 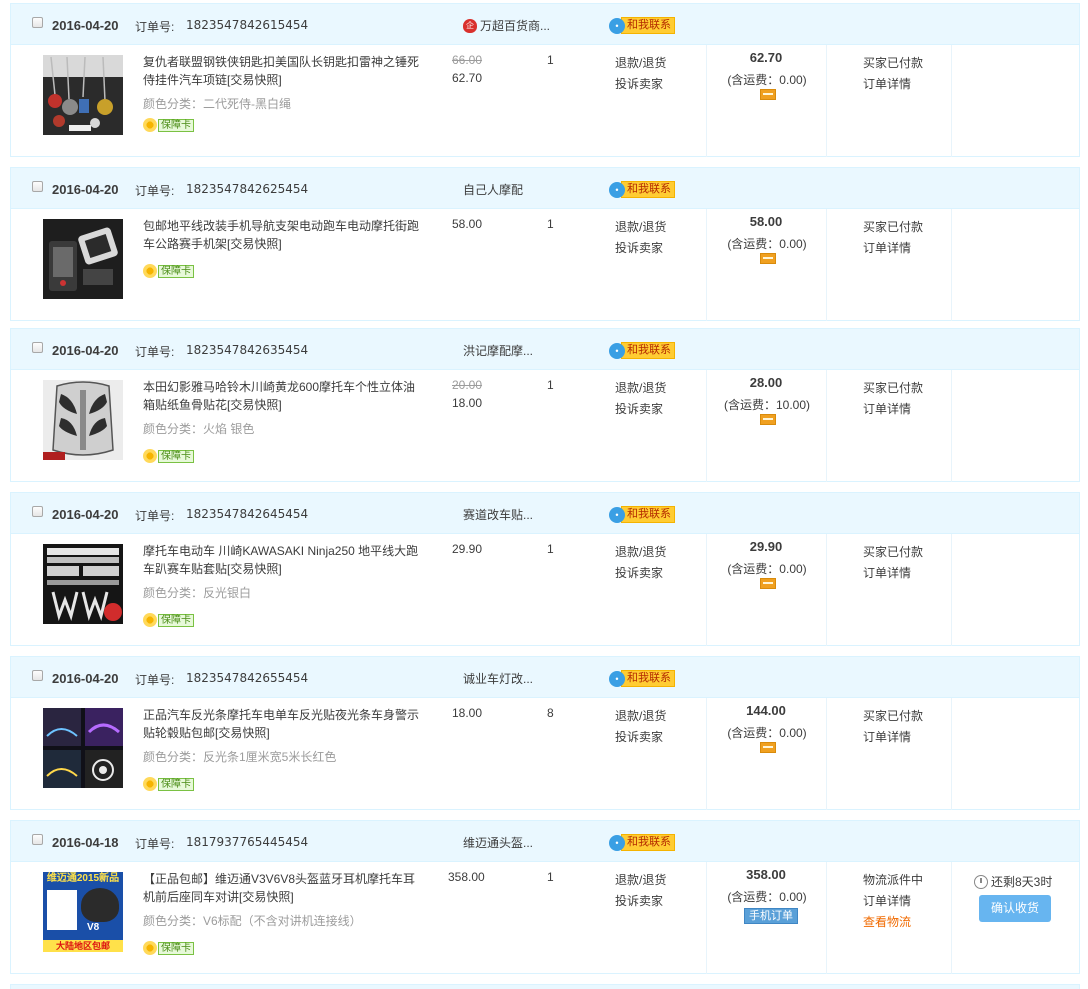 I want to click on contact-label: 和我联系, so click(x=648, y=350).